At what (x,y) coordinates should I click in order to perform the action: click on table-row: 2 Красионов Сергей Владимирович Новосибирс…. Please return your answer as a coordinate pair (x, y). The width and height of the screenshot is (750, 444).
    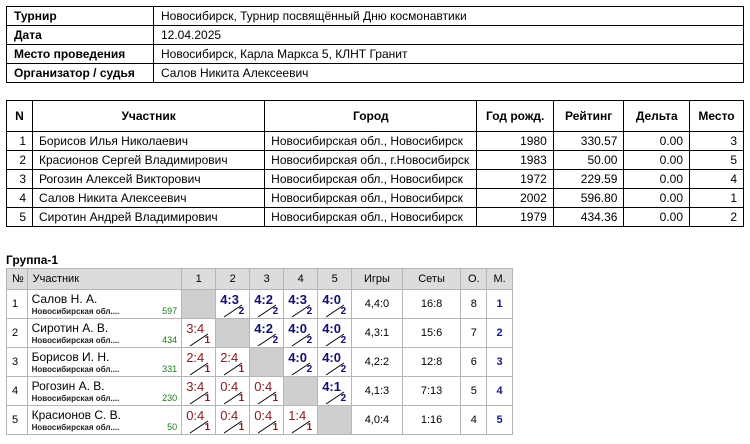
    Looking at the image, I should click on (374, 160).